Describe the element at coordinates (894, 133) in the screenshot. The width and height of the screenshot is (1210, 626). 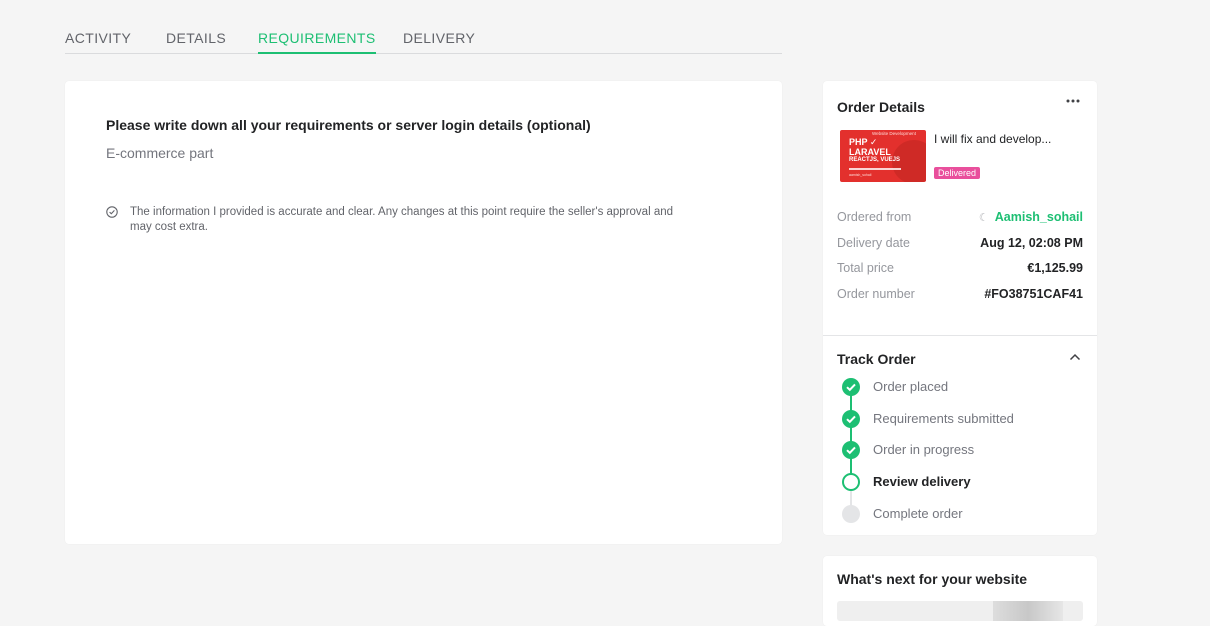
I see `thumbnail-category: Website Development` at that location.